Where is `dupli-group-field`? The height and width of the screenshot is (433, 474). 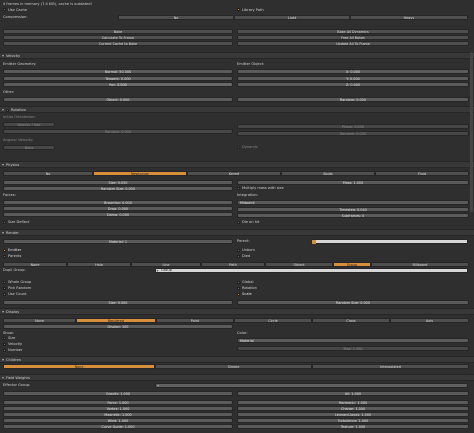
dupli-group-field is located at coordinates (311, 270).